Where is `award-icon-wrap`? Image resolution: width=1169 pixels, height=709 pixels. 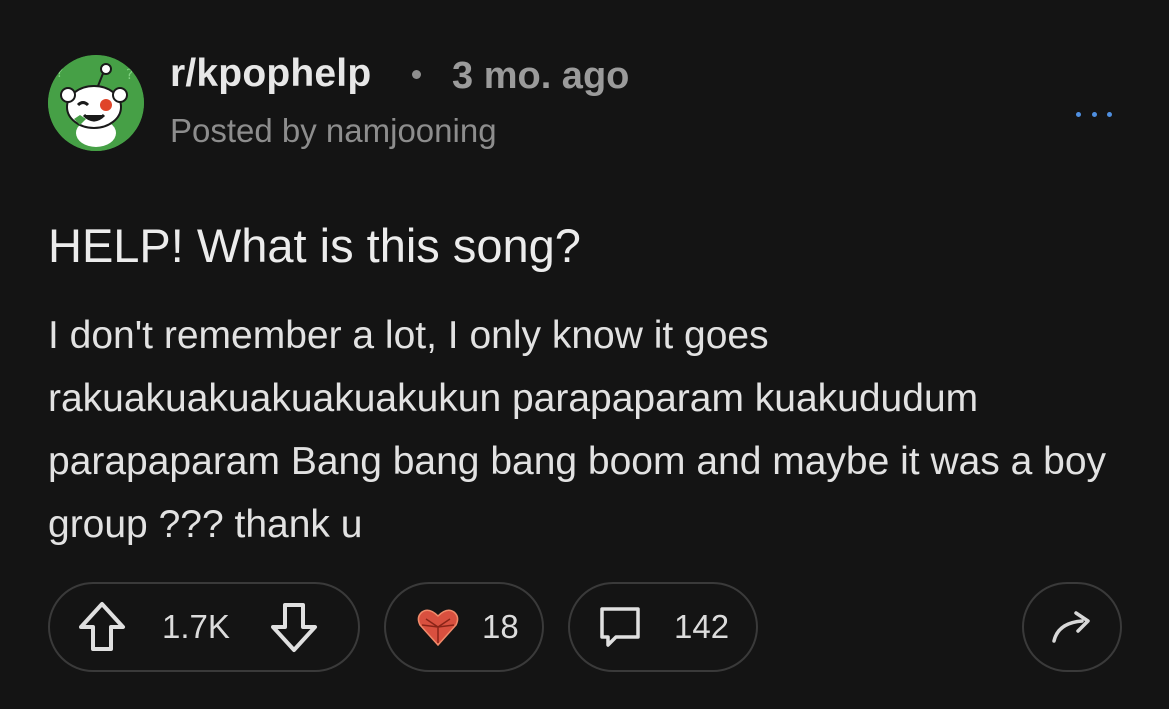
award-icon-wrap is located at coordinates (438, 627).